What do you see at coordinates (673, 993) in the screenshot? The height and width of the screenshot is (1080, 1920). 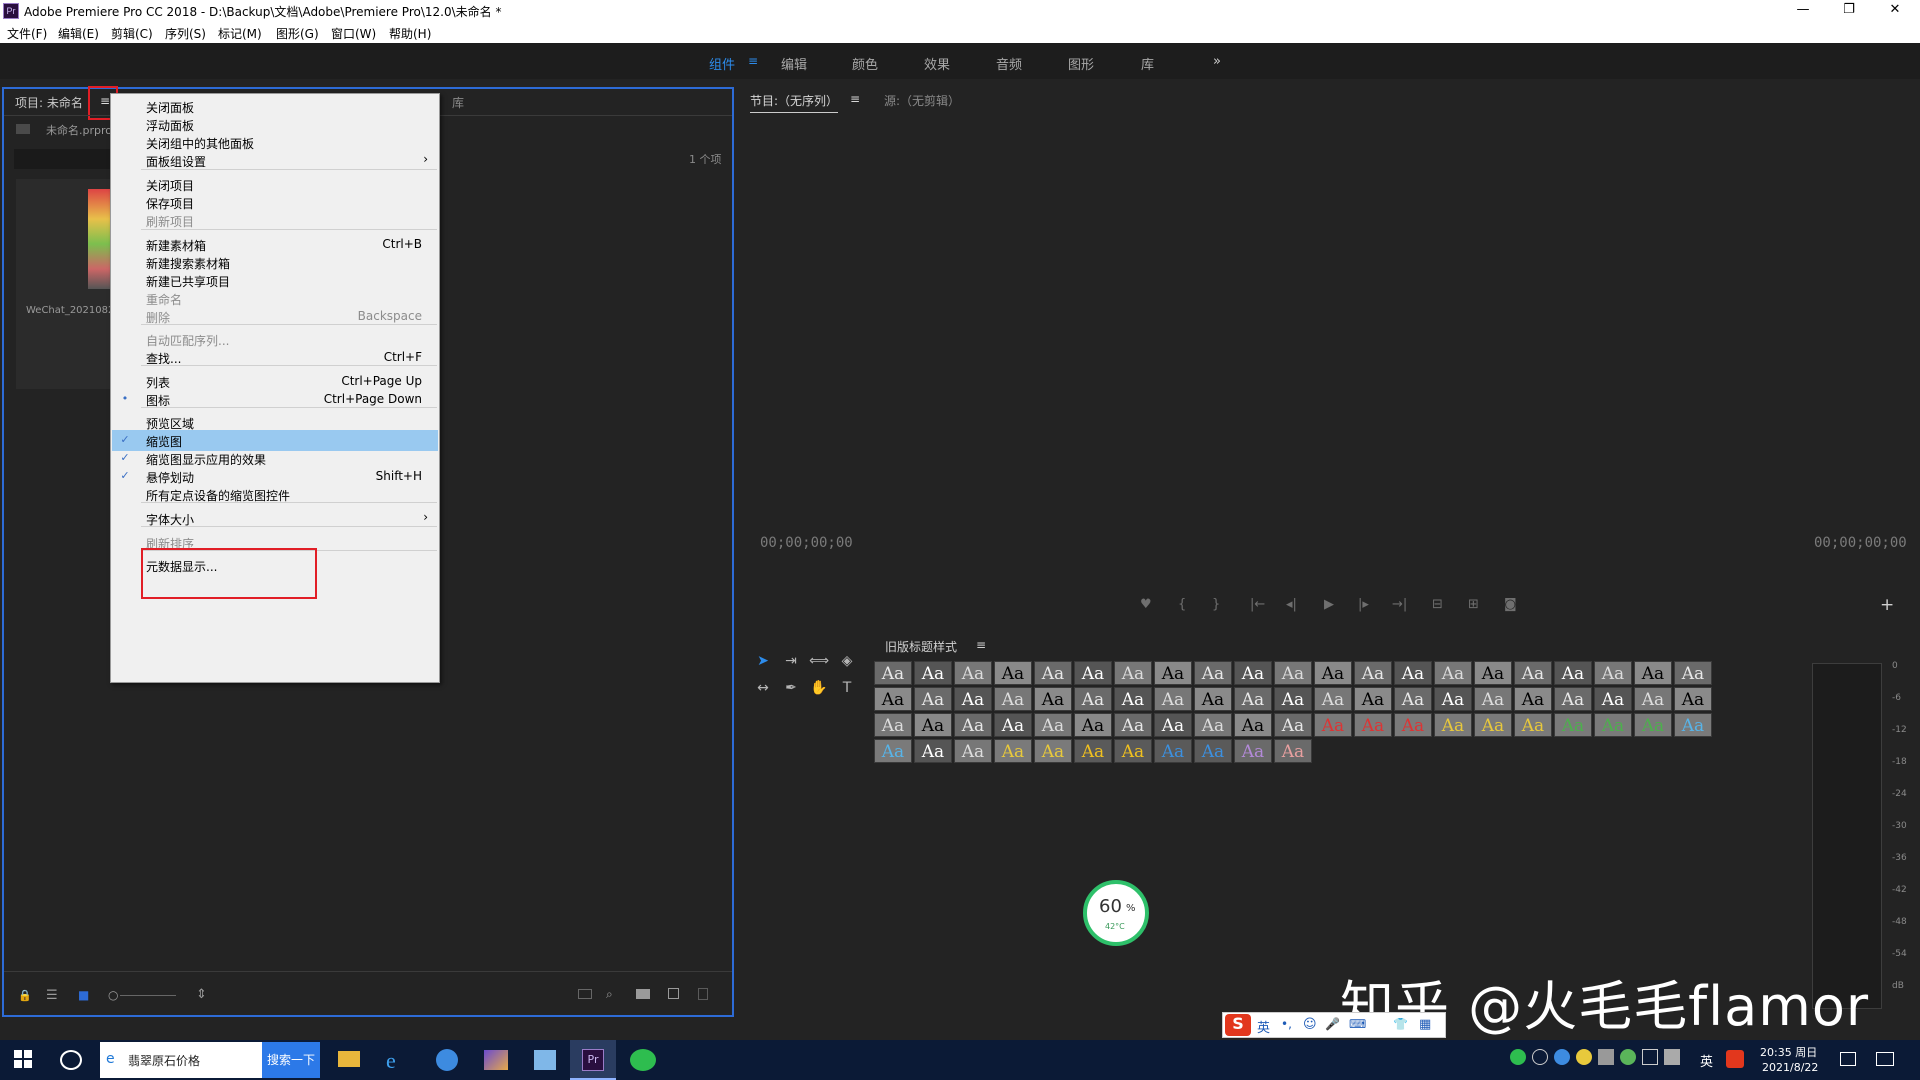 I see `new-item-icon` at bounding box center [673, 993].